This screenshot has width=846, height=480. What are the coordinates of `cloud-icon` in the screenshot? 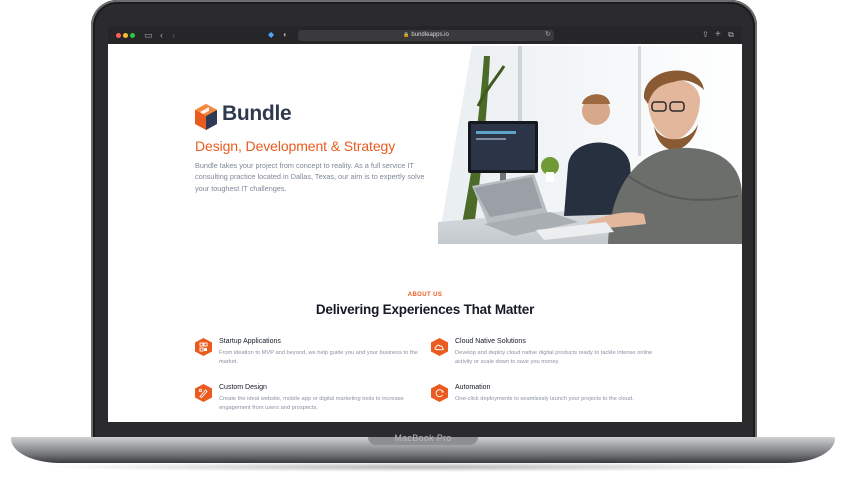 It's located at (439, 347).